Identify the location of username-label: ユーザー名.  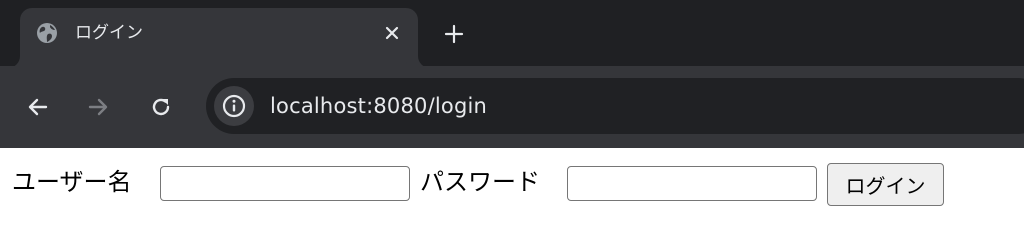
(72, 182).